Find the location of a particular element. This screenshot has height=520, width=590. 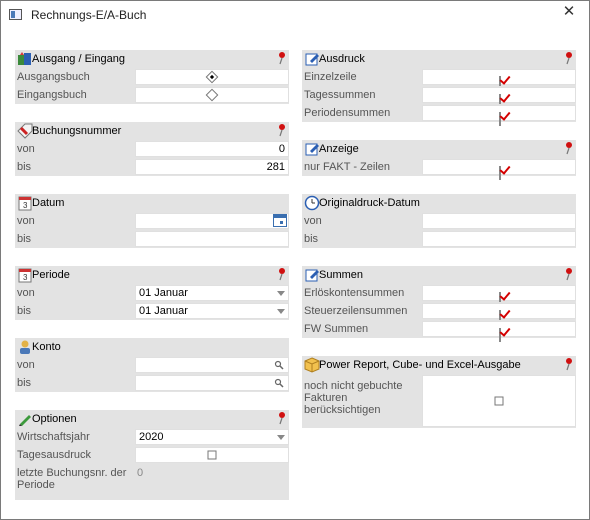

group-title: Buchungsnummer is located at coordinates (77, 131).